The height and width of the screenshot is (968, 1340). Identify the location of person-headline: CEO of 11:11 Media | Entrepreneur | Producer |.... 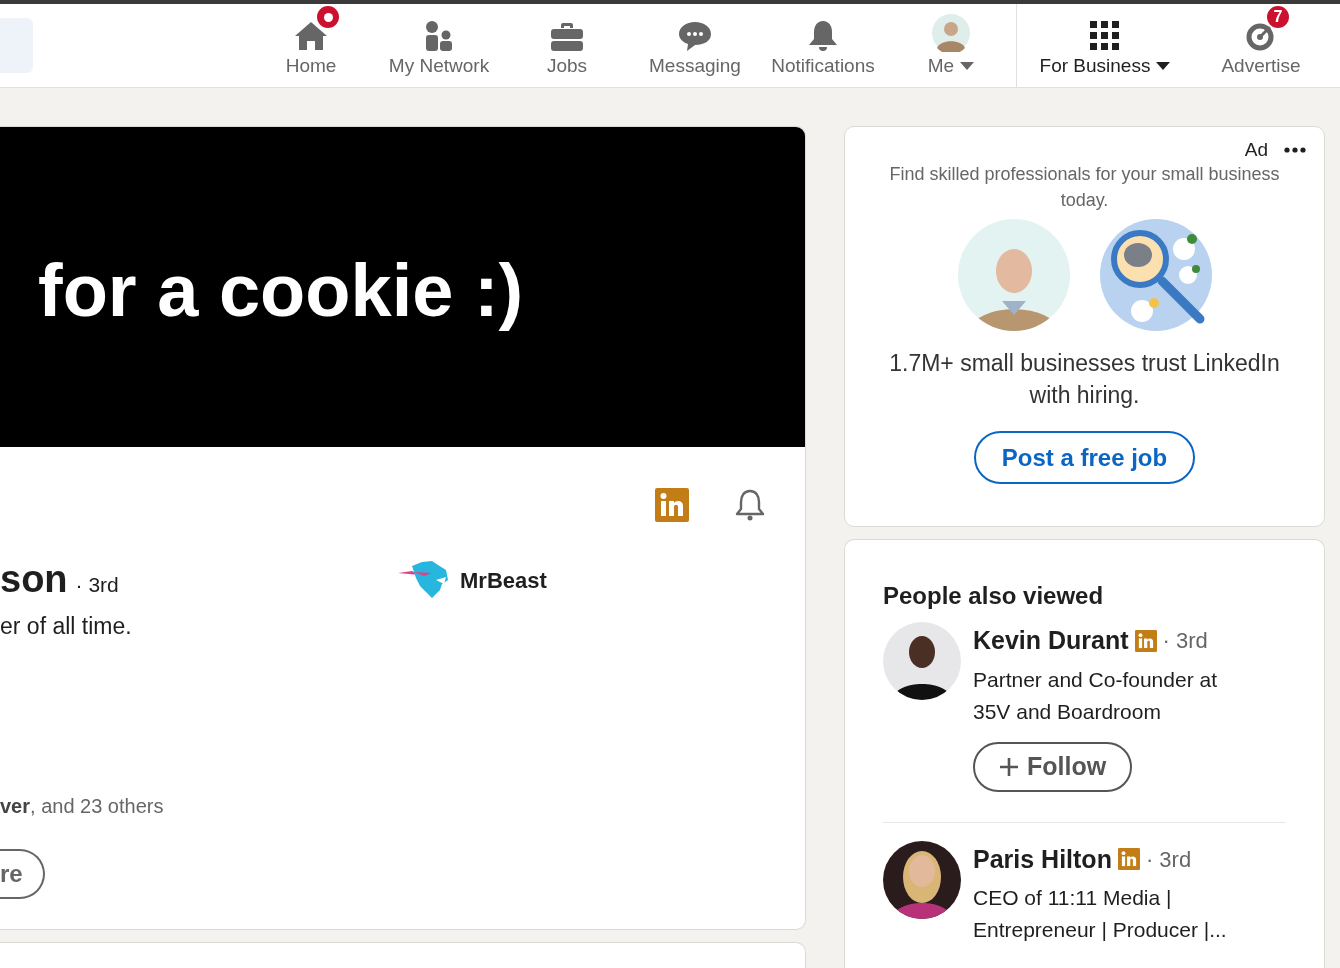
(1100, 914).